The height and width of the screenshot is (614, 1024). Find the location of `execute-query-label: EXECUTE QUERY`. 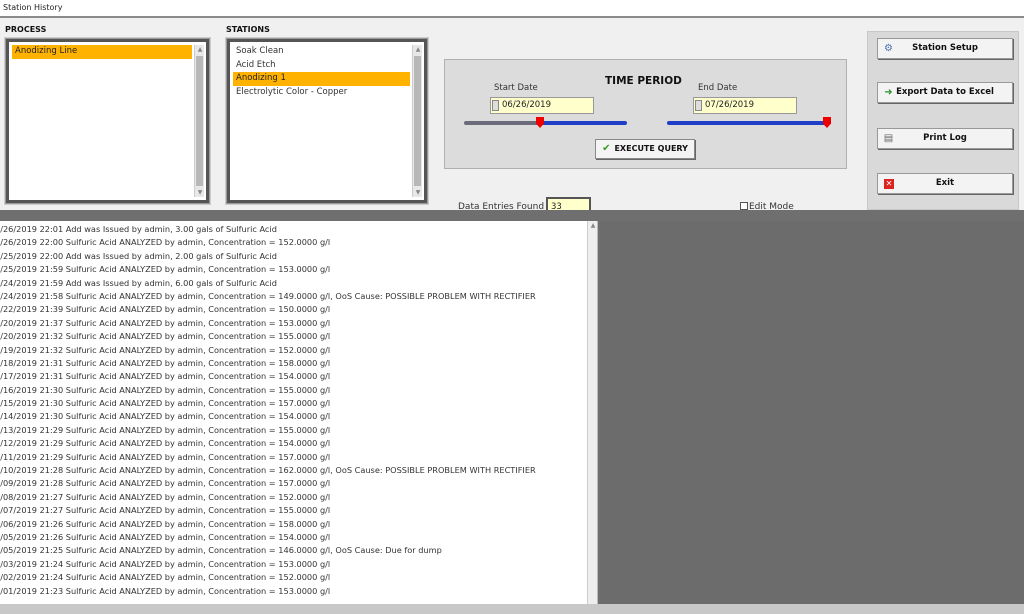

execute-query-label: EXECUTE QUERY is located at coordinates (651, 148).